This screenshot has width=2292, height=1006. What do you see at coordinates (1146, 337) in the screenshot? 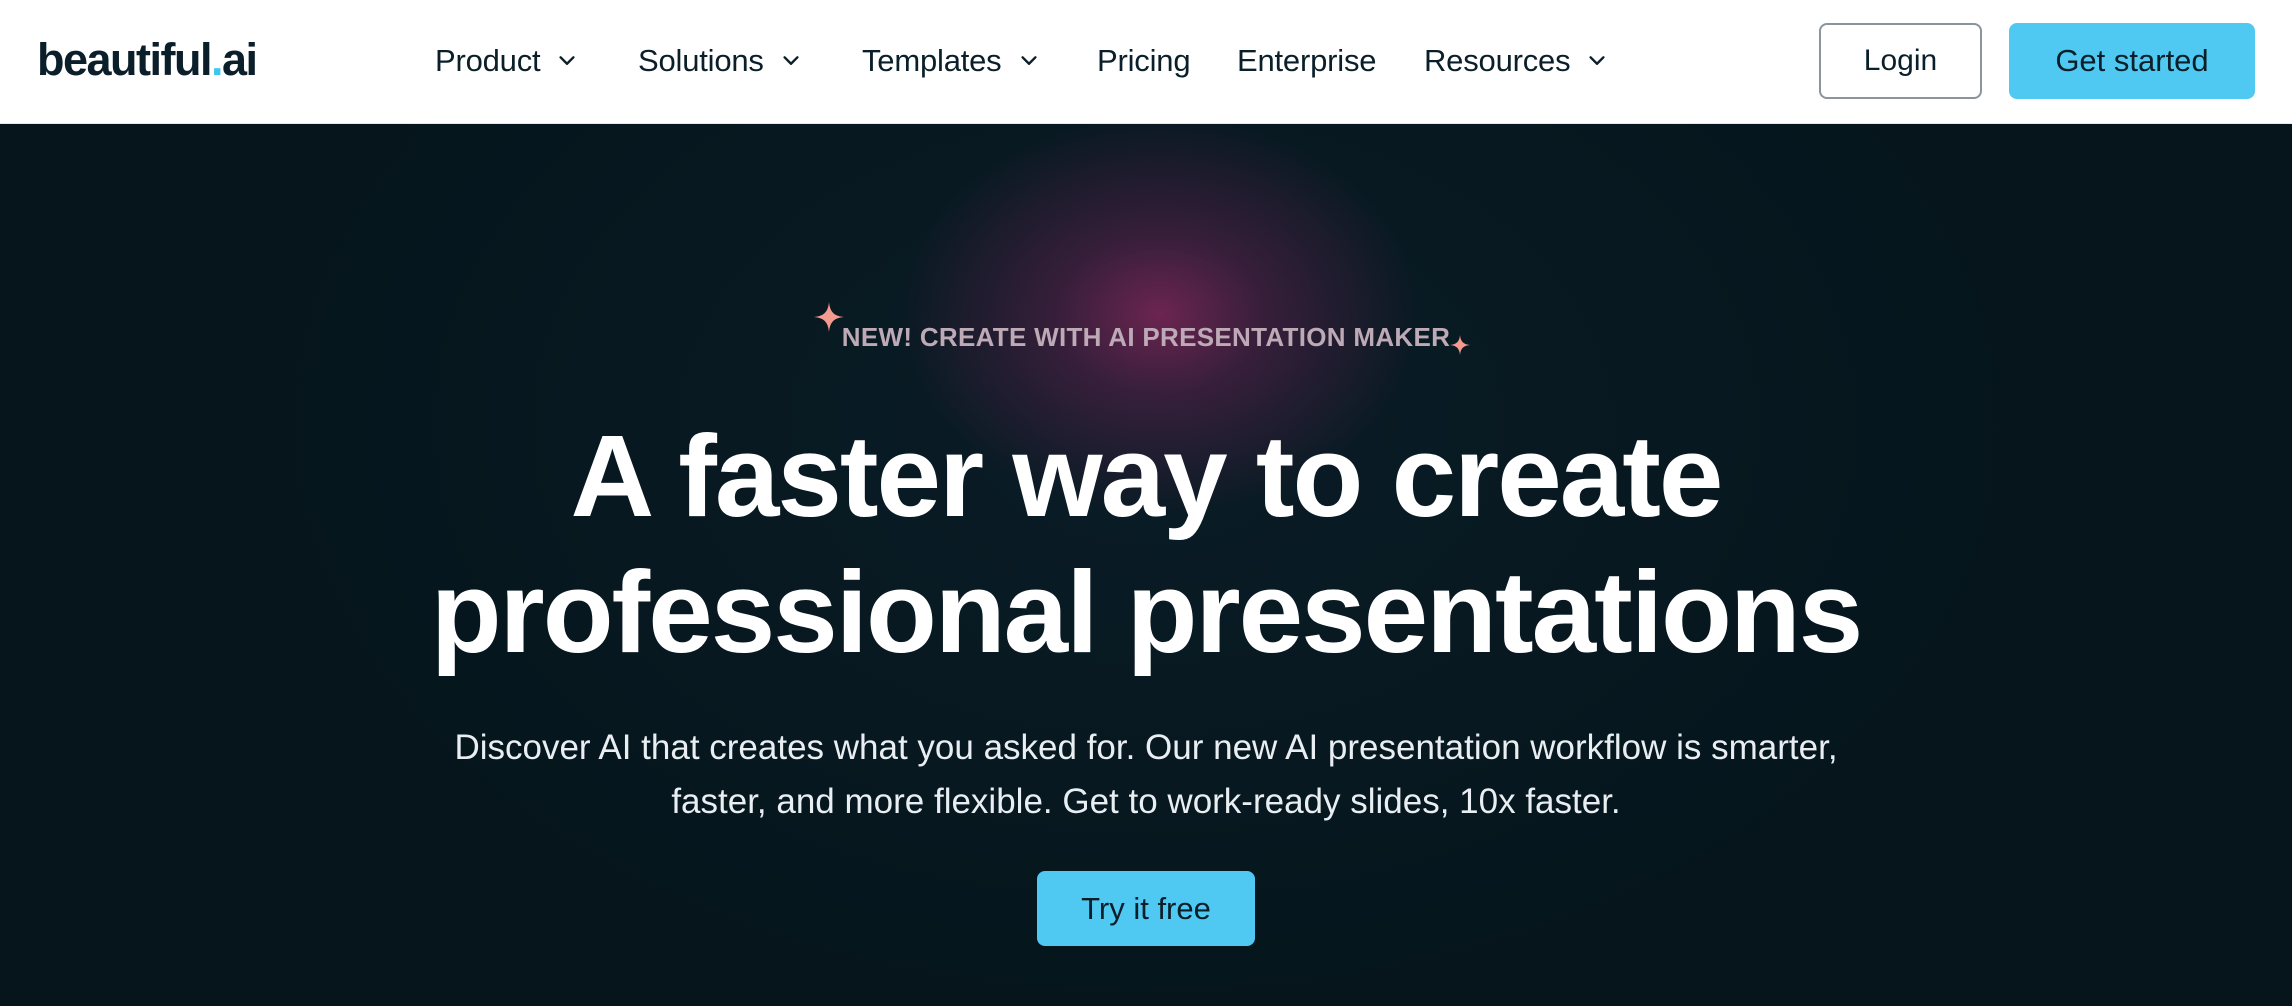
I see `new-feature-badge: NEW! CREATE WITH AI PRESENTATION MAKER` at bounding box center [1146, 337].